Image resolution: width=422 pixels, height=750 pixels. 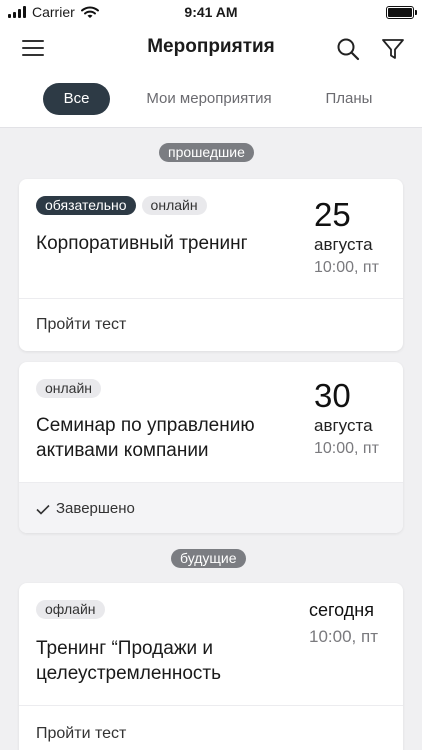 What do you see at coordinates (332, 214) in the screenshot?
I see `event-day: 25` at bounding box center [332, 214].